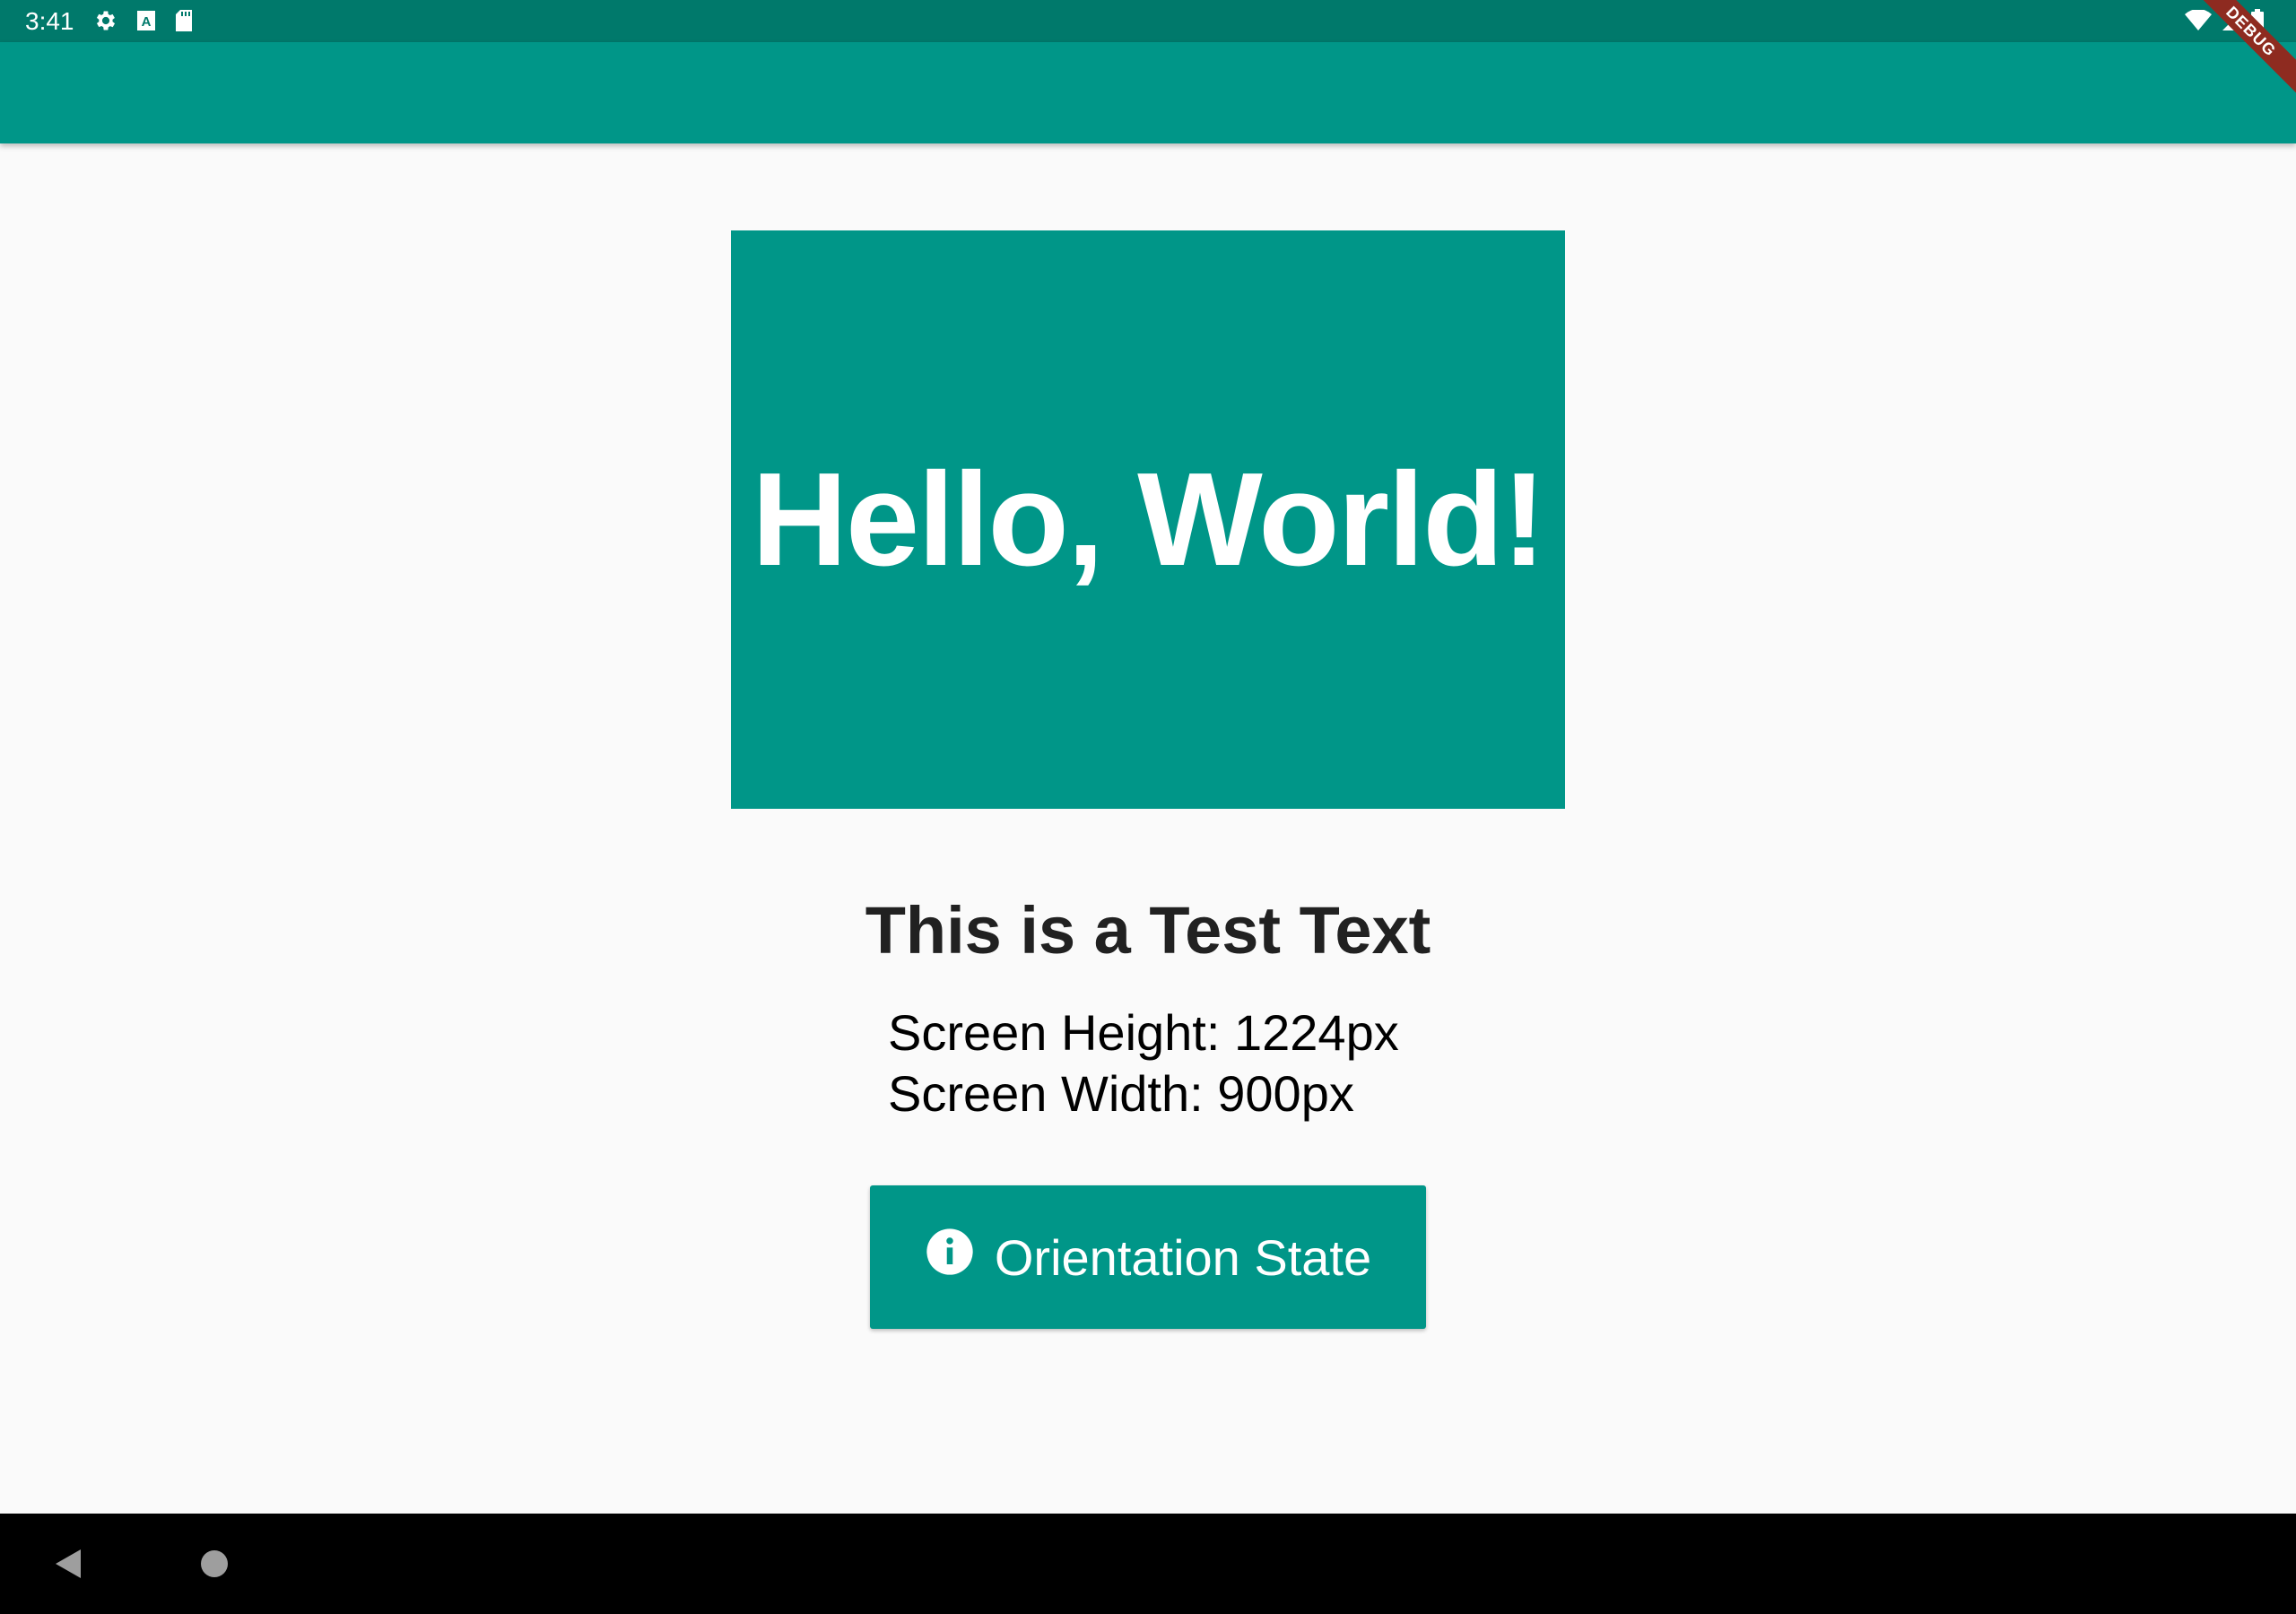 Image resolution: width=2296 pixels, height=1614 pixels. Describe the element at coordinates (2198, 22) in the screenshot. I see `wifi-icon` at that location.